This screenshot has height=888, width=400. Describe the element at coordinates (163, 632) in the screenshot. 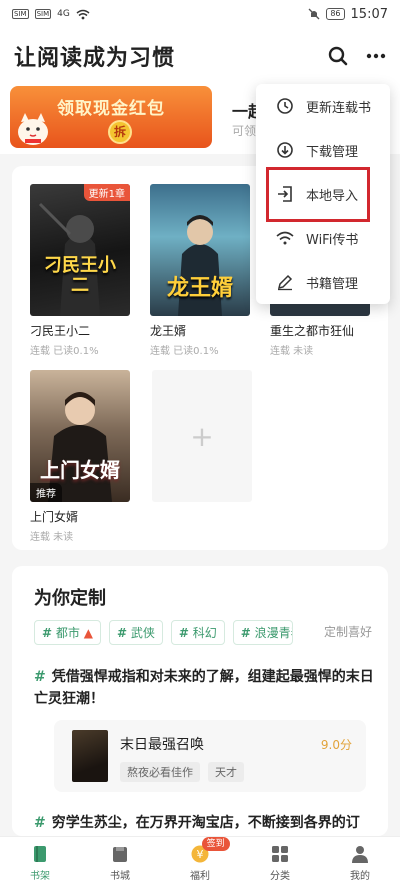

I see `genre-tags: # 都市 ▲ # 武侠 # 科幻 # 浪漫青春` at that location.